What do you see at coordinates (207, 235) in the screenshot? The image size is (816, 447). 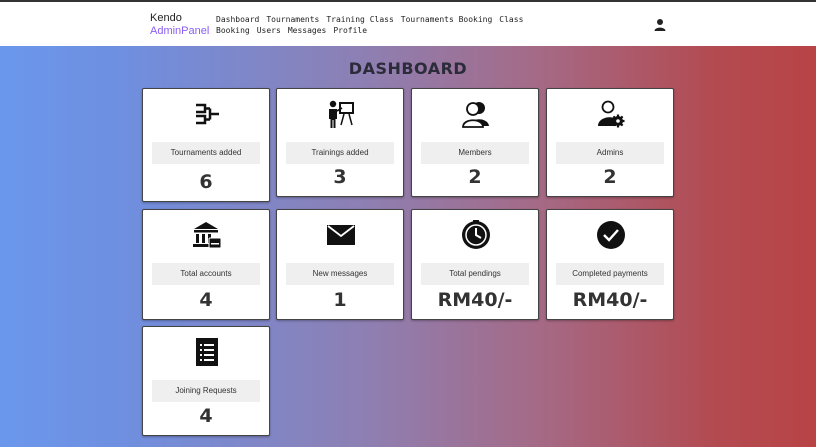 I see `bank-icon` at bounding box center [207, 235].